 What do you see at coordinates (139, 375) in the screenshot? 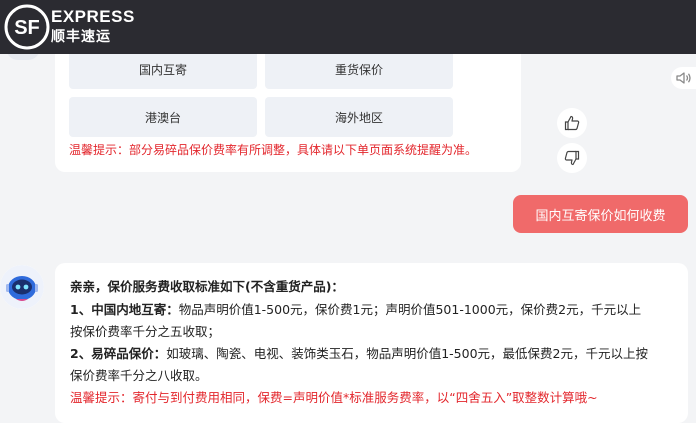
I see `reply-item-2-cont: 保价费率千分之八收取。` at bounding box center [139, 375].